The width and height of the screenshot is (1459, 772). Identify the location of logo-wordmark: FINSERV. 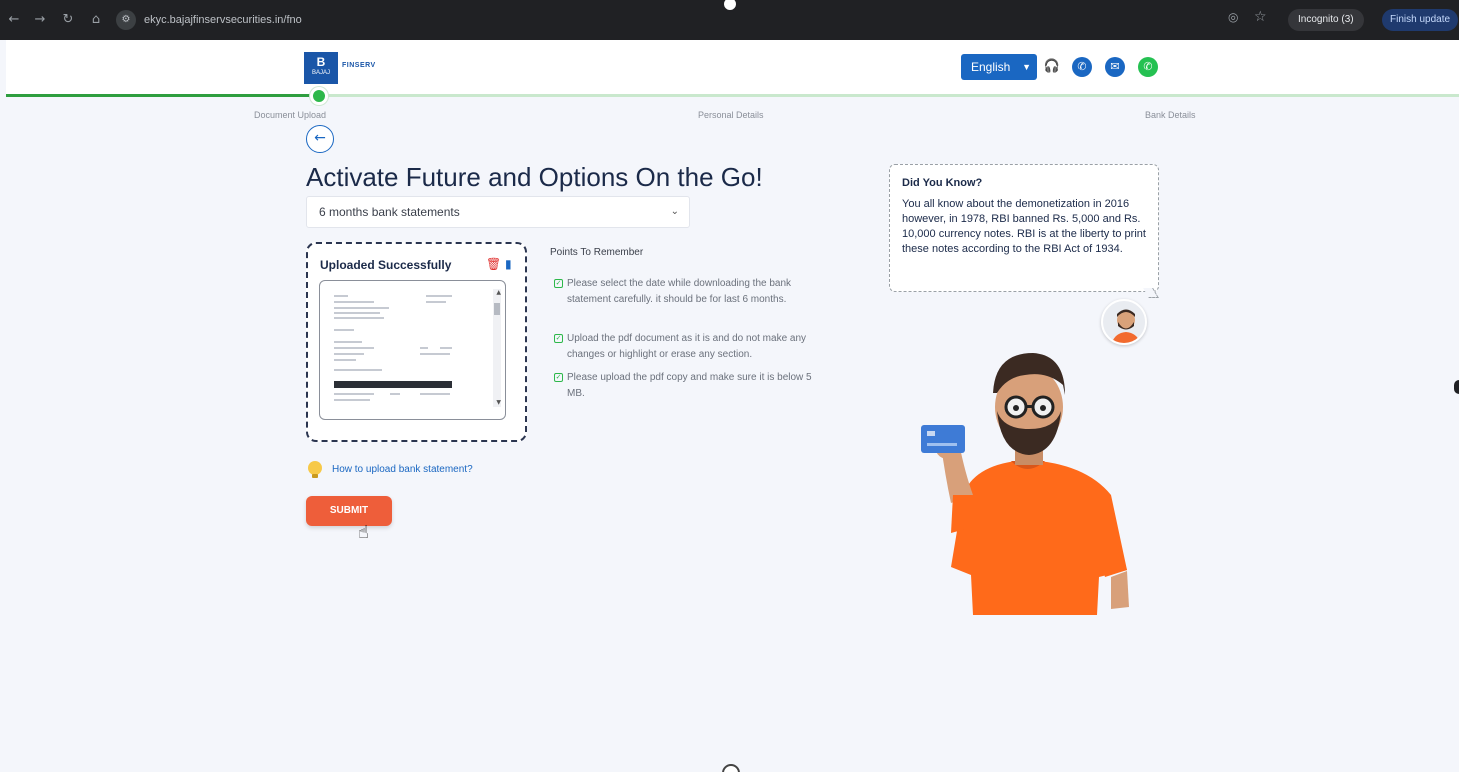
(359, 65).